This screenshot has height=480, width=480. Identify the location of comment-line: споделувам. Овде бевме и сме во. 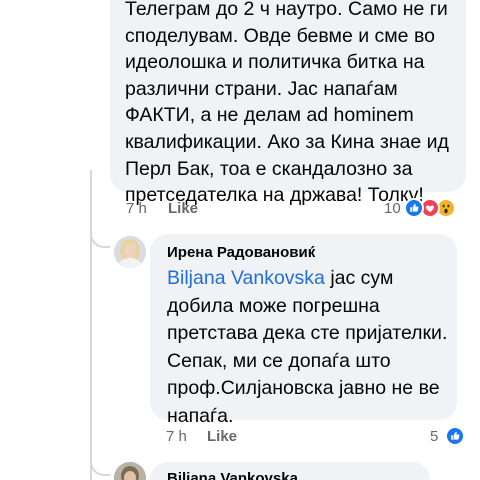
(280, 35).